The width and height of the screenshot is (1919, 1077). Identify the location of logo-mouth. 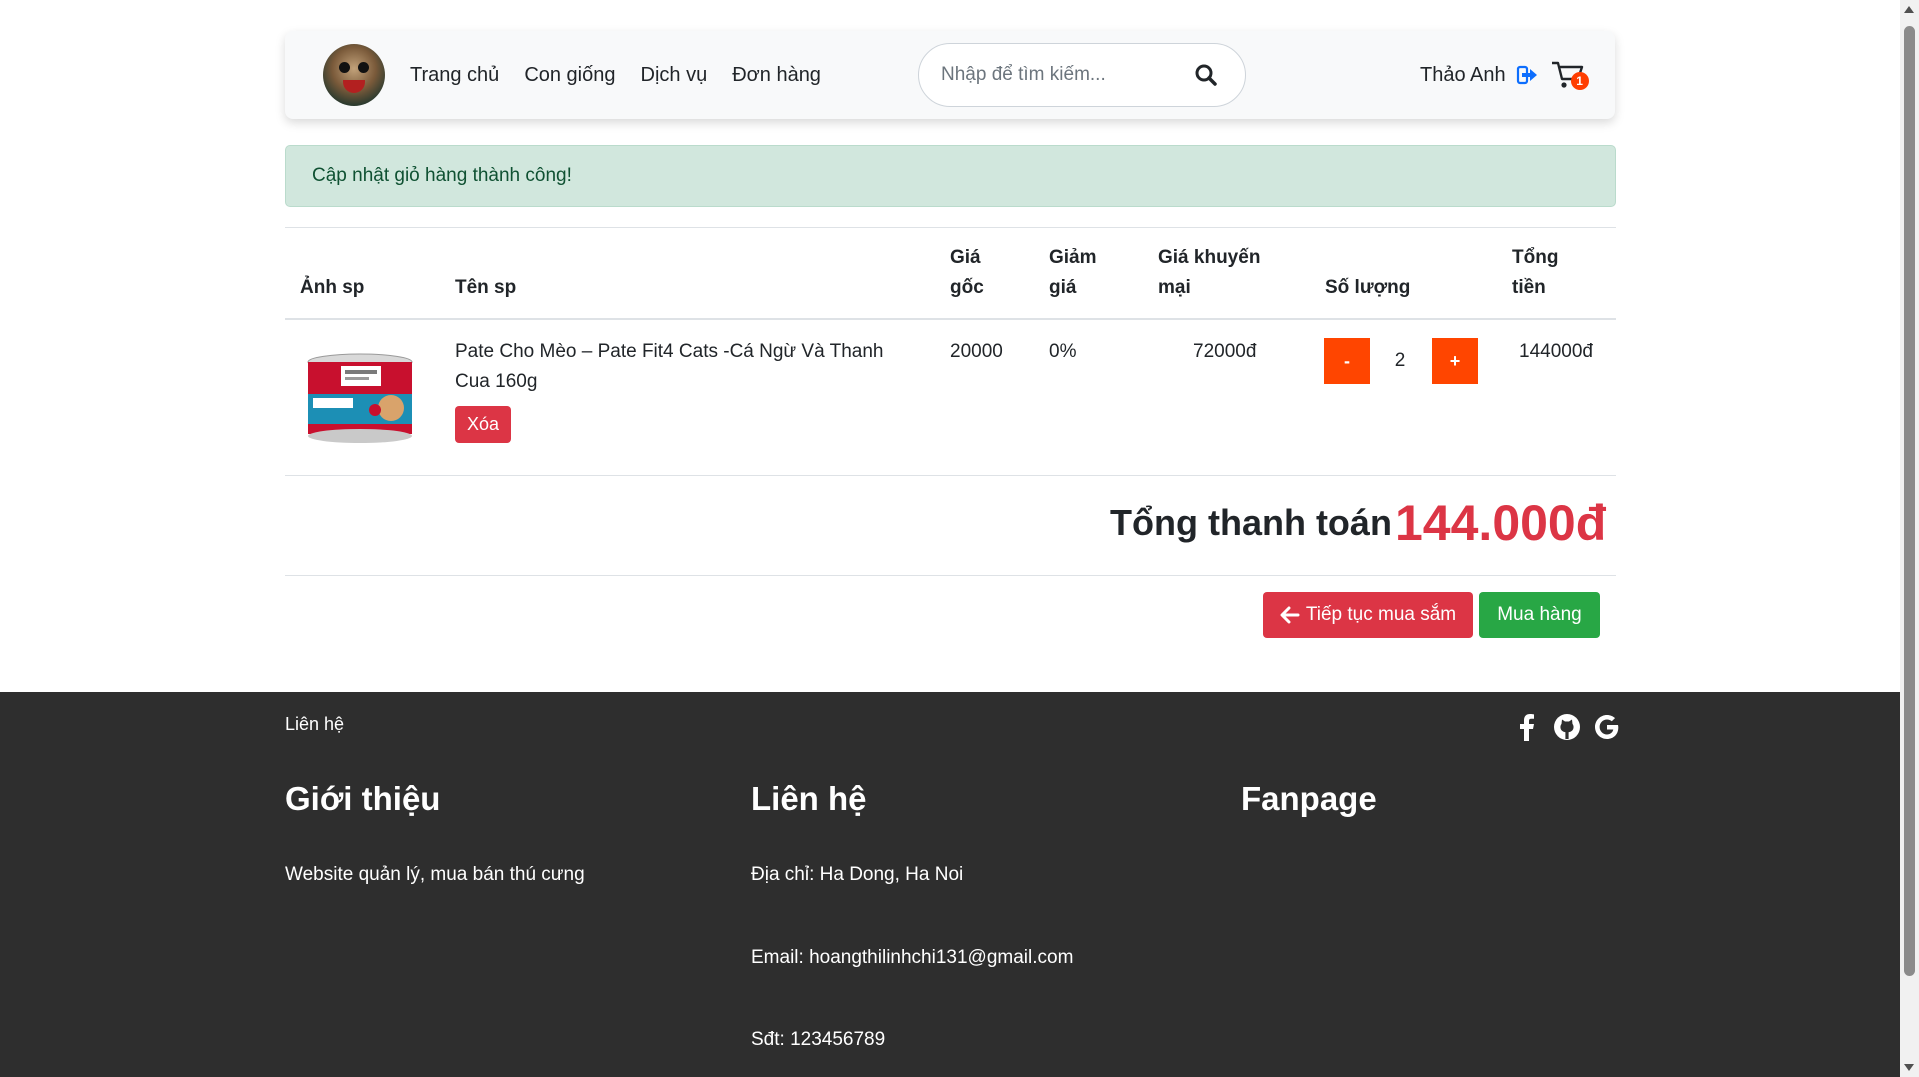
(354, 86).